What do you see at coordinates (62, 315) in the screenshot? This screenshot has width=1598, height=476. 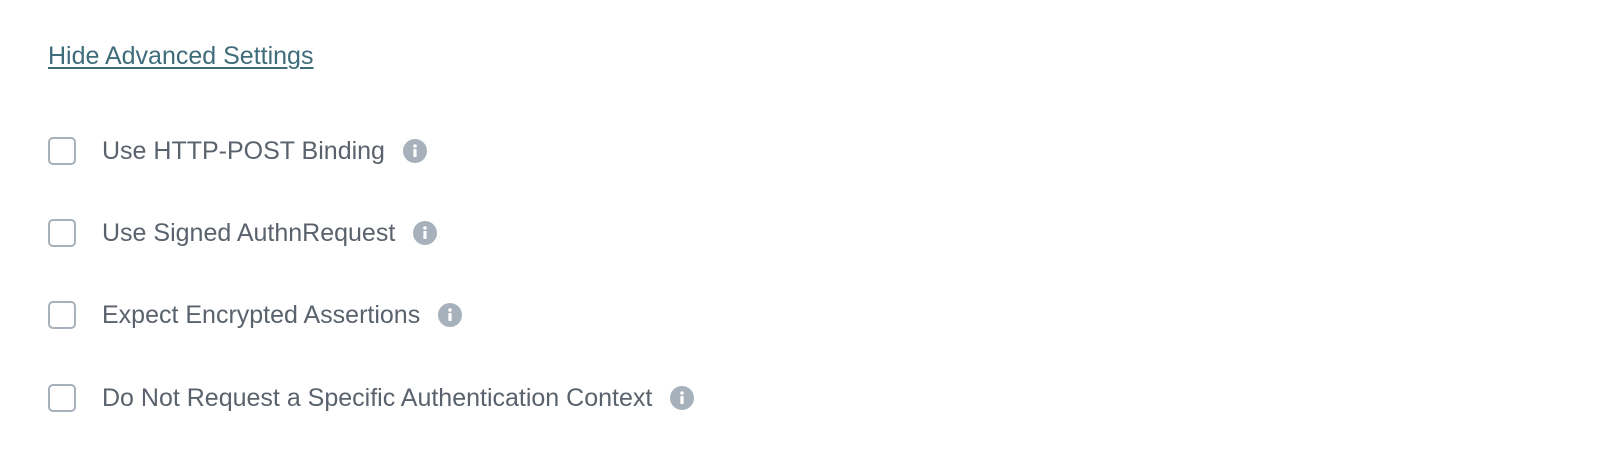 I see `encrypted-assertions-checkbox` at bounding box center [62, 315].